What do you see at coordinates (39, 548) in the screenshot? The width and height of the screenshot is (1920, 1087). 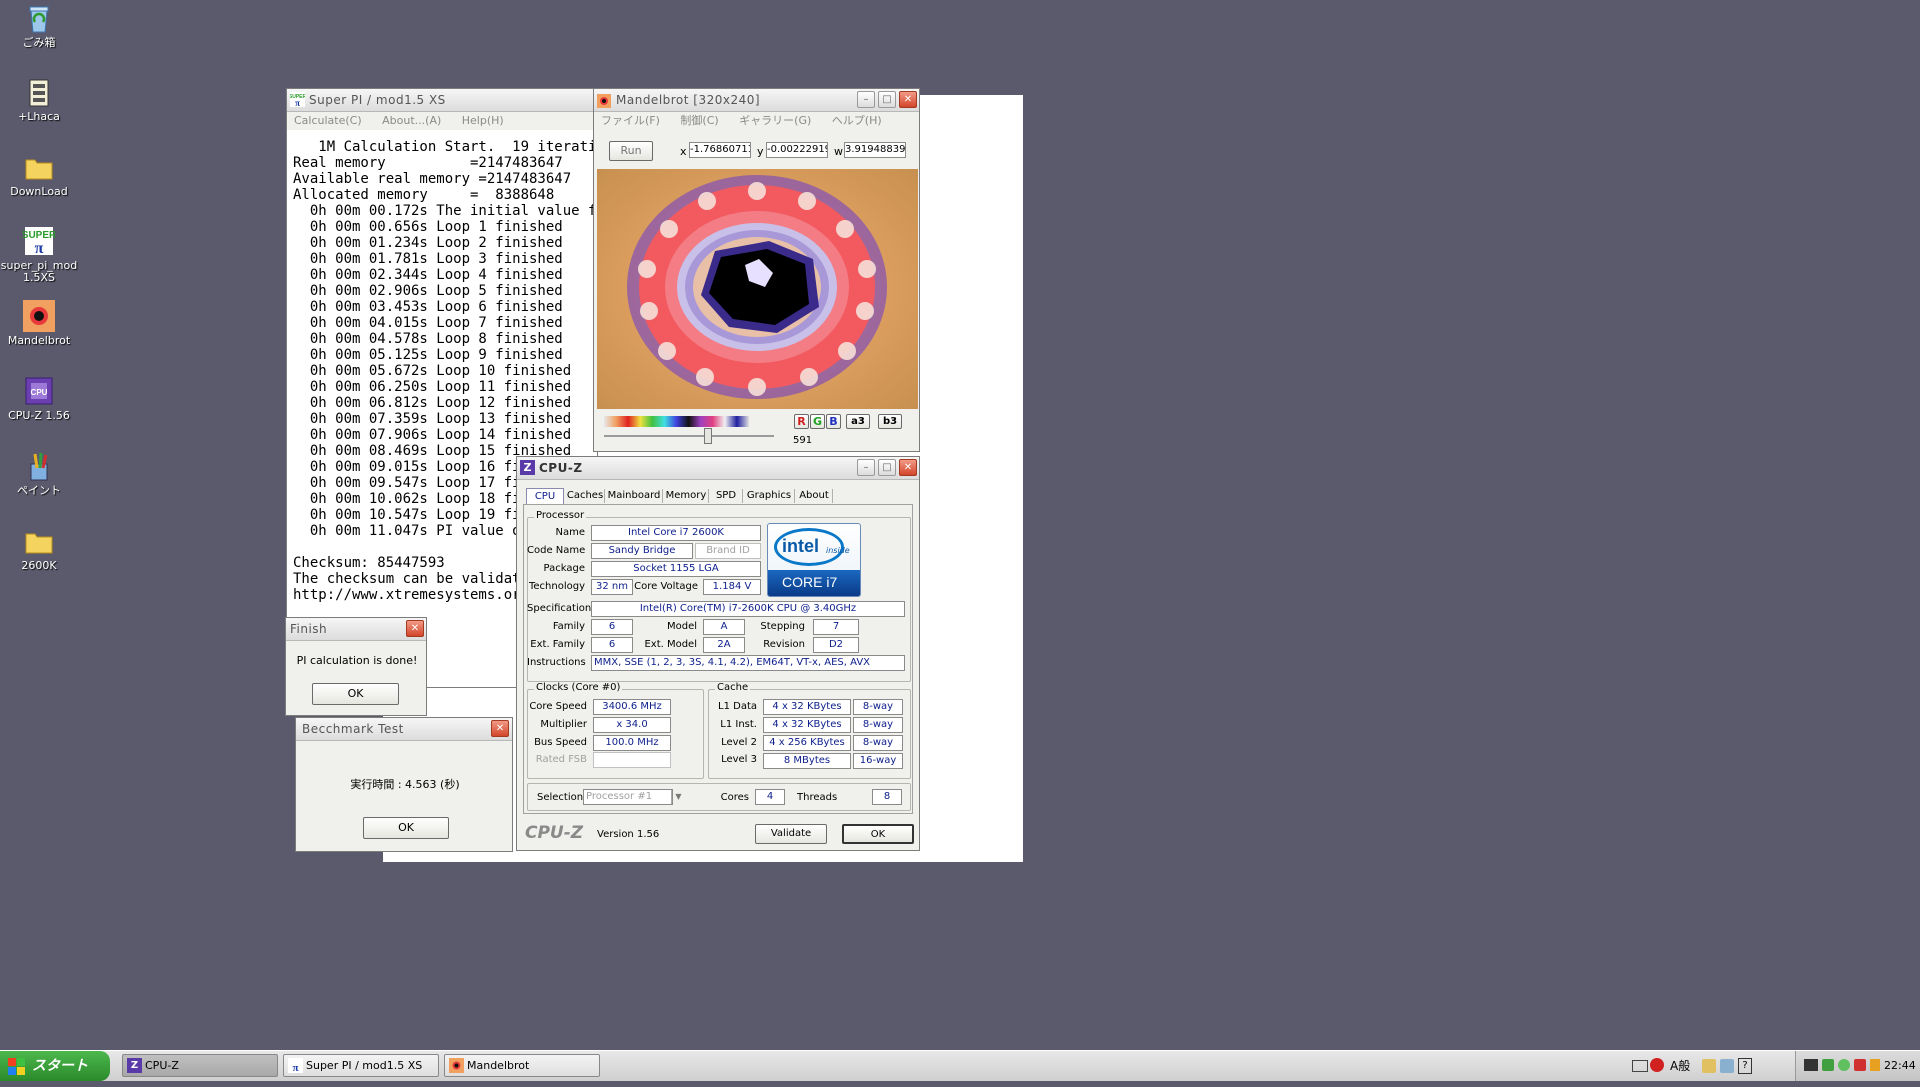 I see `desktop-icon-2600k: 2600K` at bounding box center [39, 548].